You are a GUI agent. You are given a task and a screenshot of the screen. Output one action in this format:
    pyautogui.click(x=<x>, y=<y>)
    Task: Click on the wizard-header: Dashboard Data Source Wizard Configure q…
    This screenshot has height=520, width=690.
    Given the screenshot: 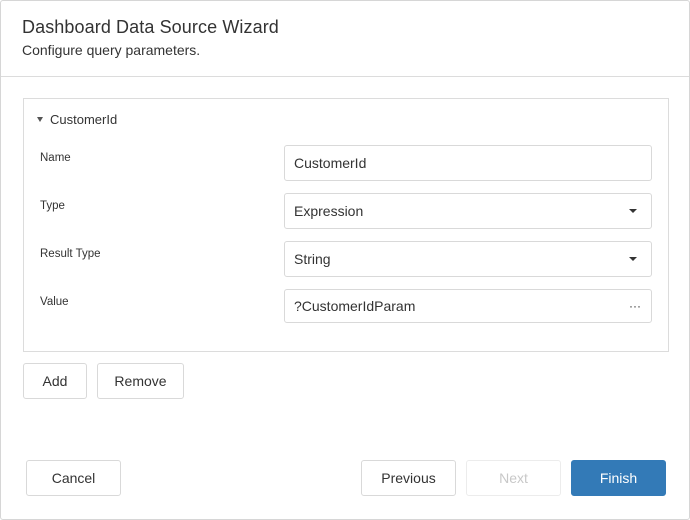 What is the action you would take?
    pyautogui.click(x=345, y=39)
    